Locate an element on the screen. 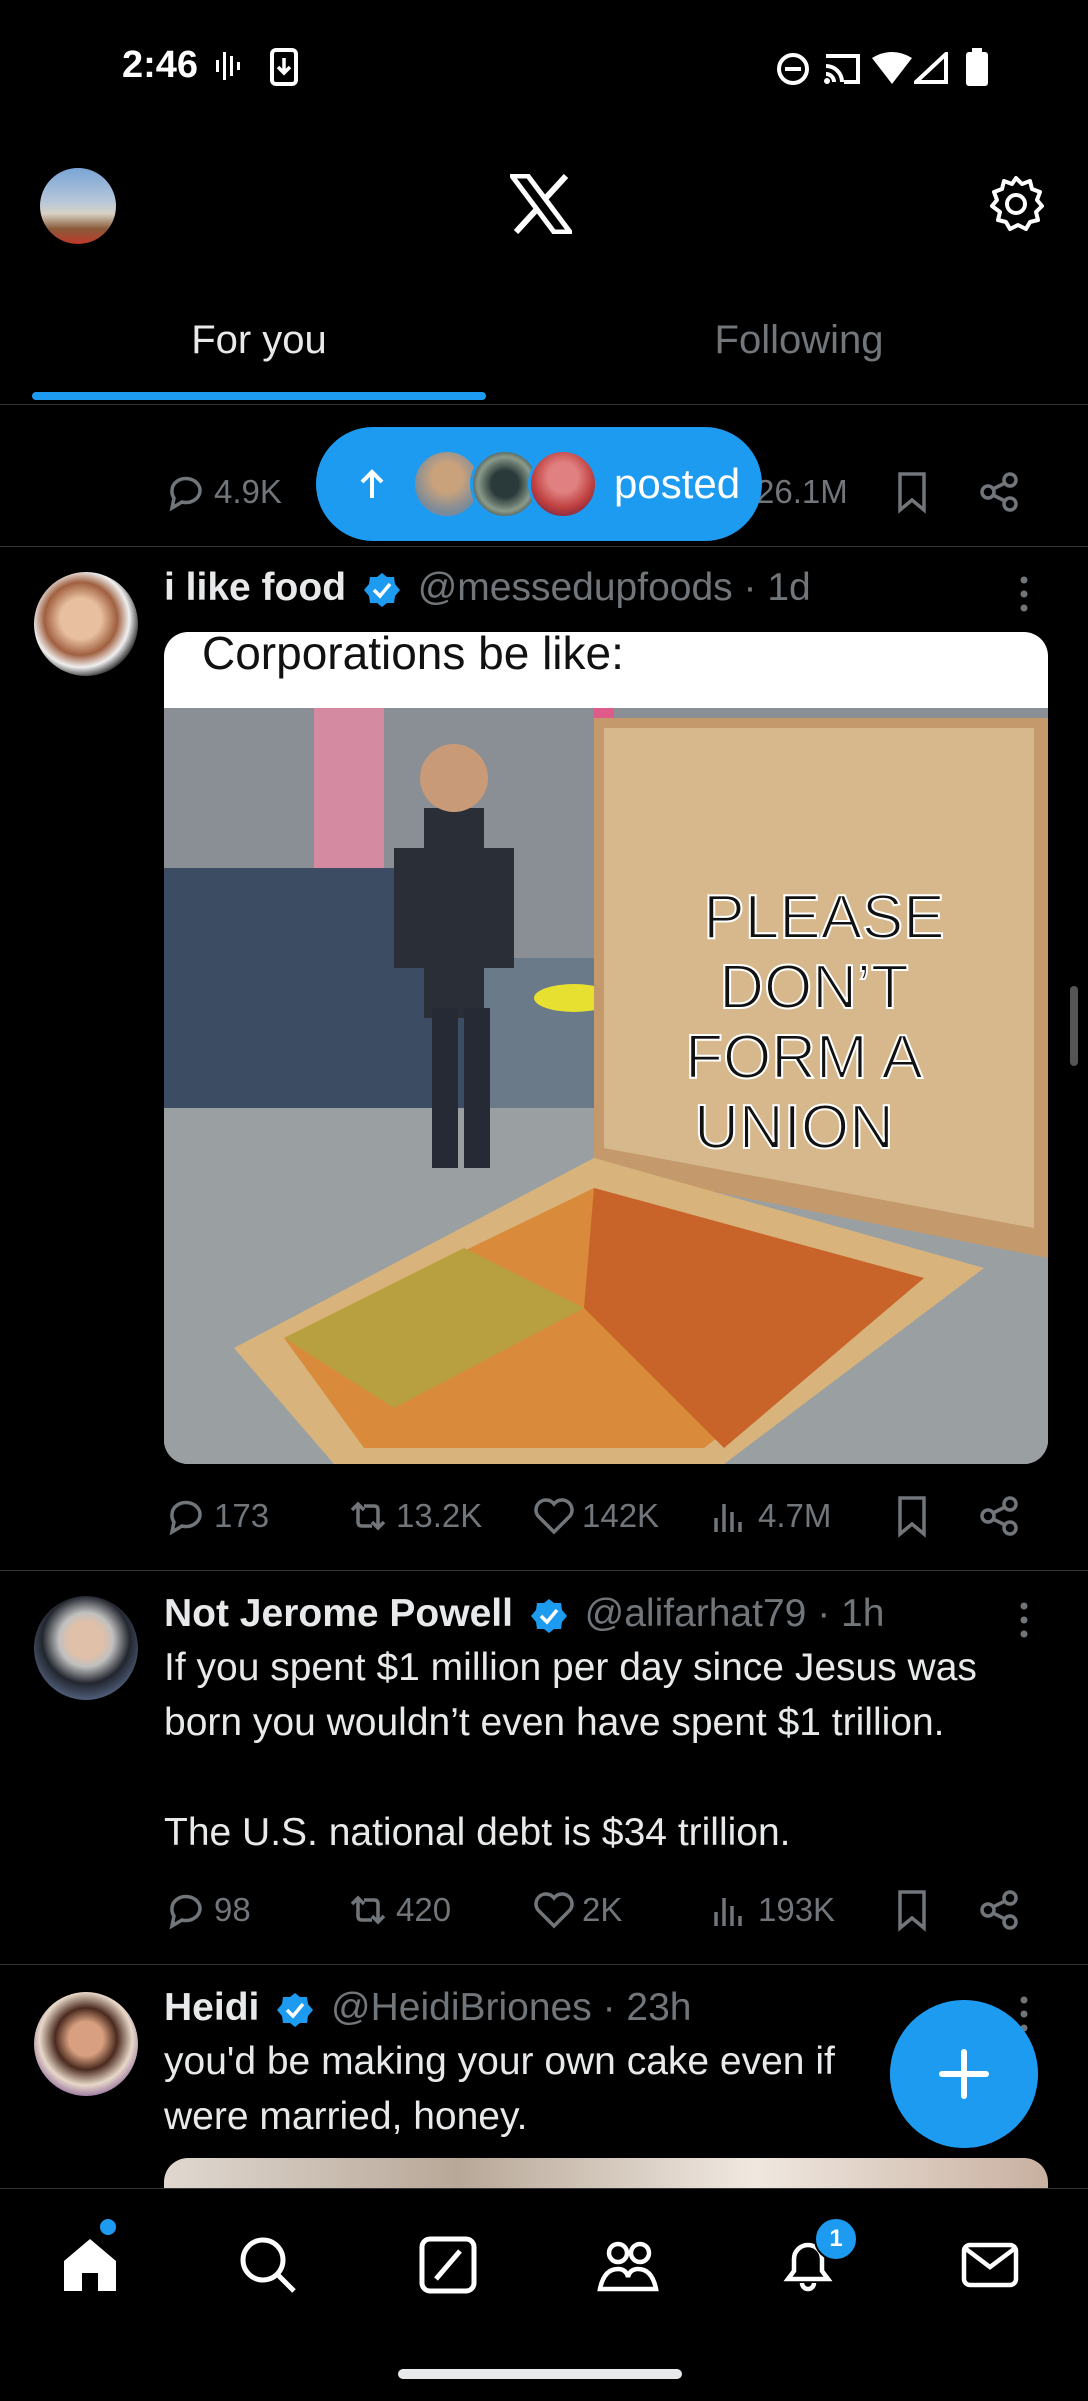 The height and width of the screenshot is (2401, 1088). status-bar: 2:46 is located at coordinates (544, 65).